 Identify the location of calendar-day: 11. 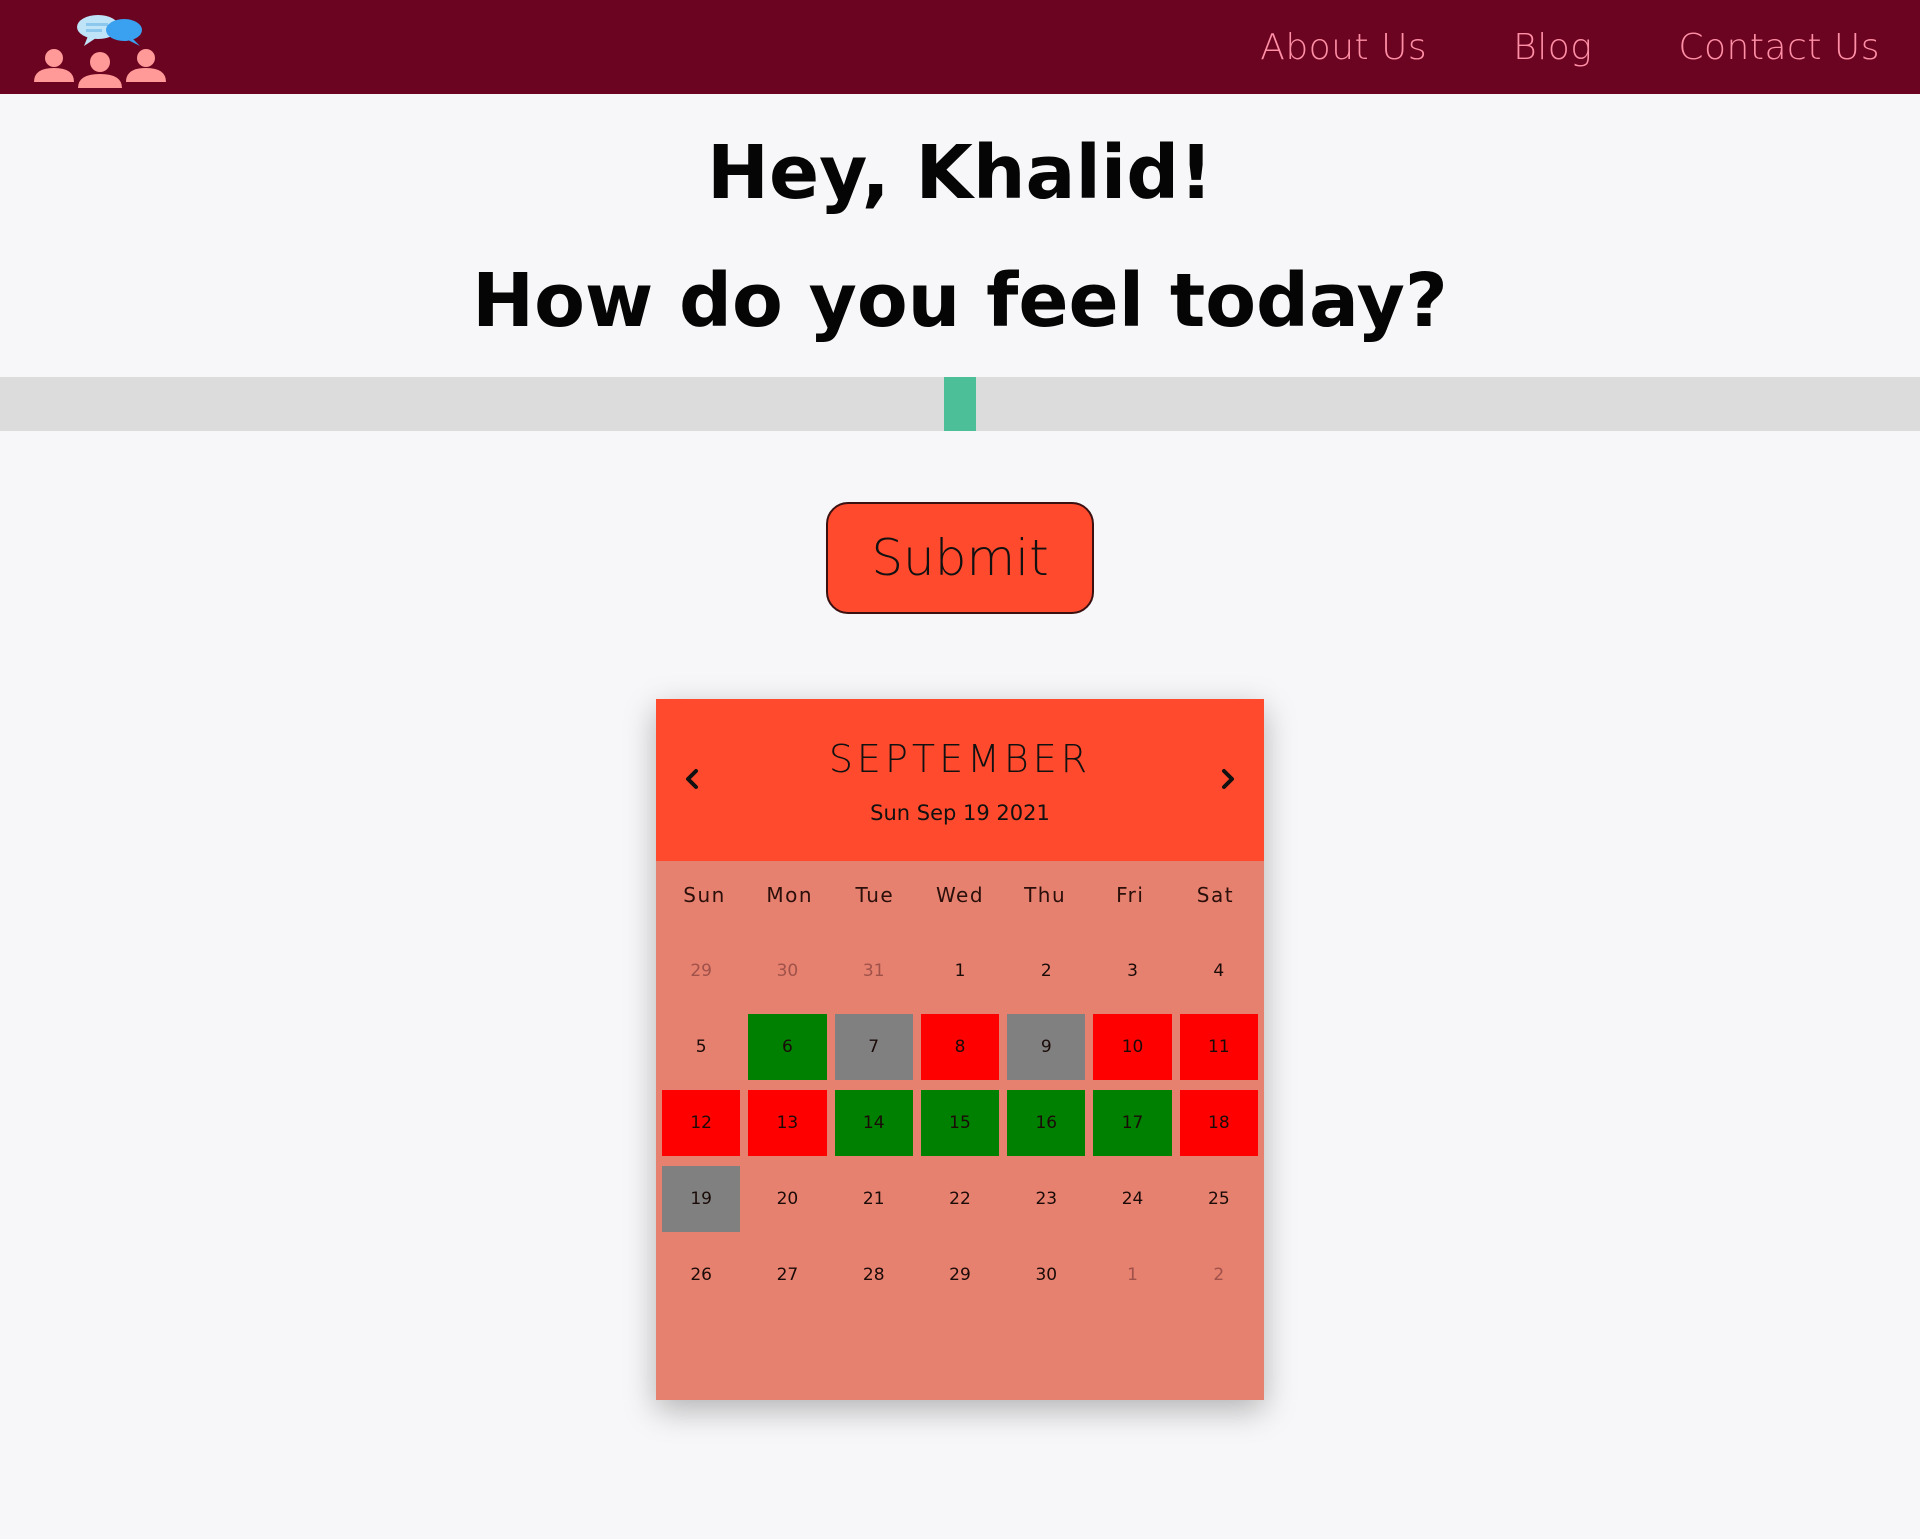
(1218, 1047).